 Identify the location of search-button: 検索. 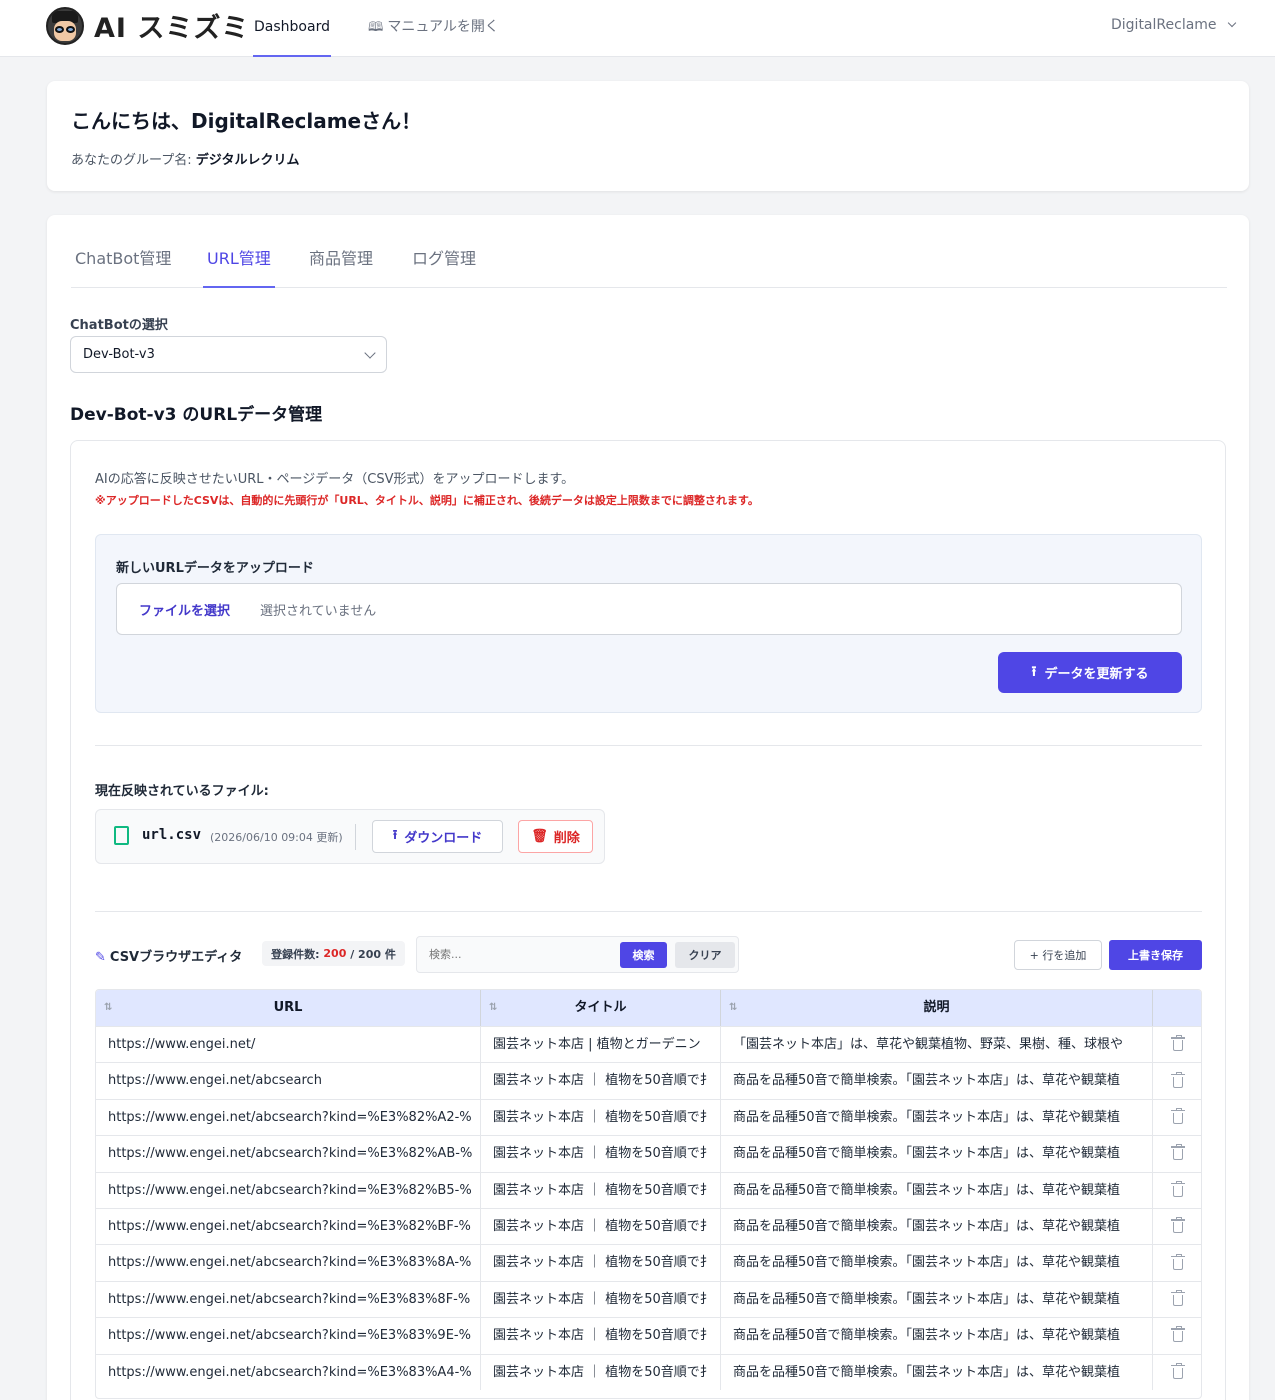
(643, 955).